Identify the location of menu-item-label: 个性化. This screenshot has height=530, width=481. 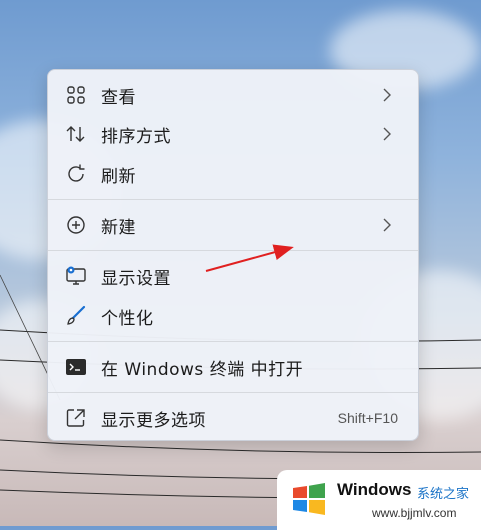
(127, 318).